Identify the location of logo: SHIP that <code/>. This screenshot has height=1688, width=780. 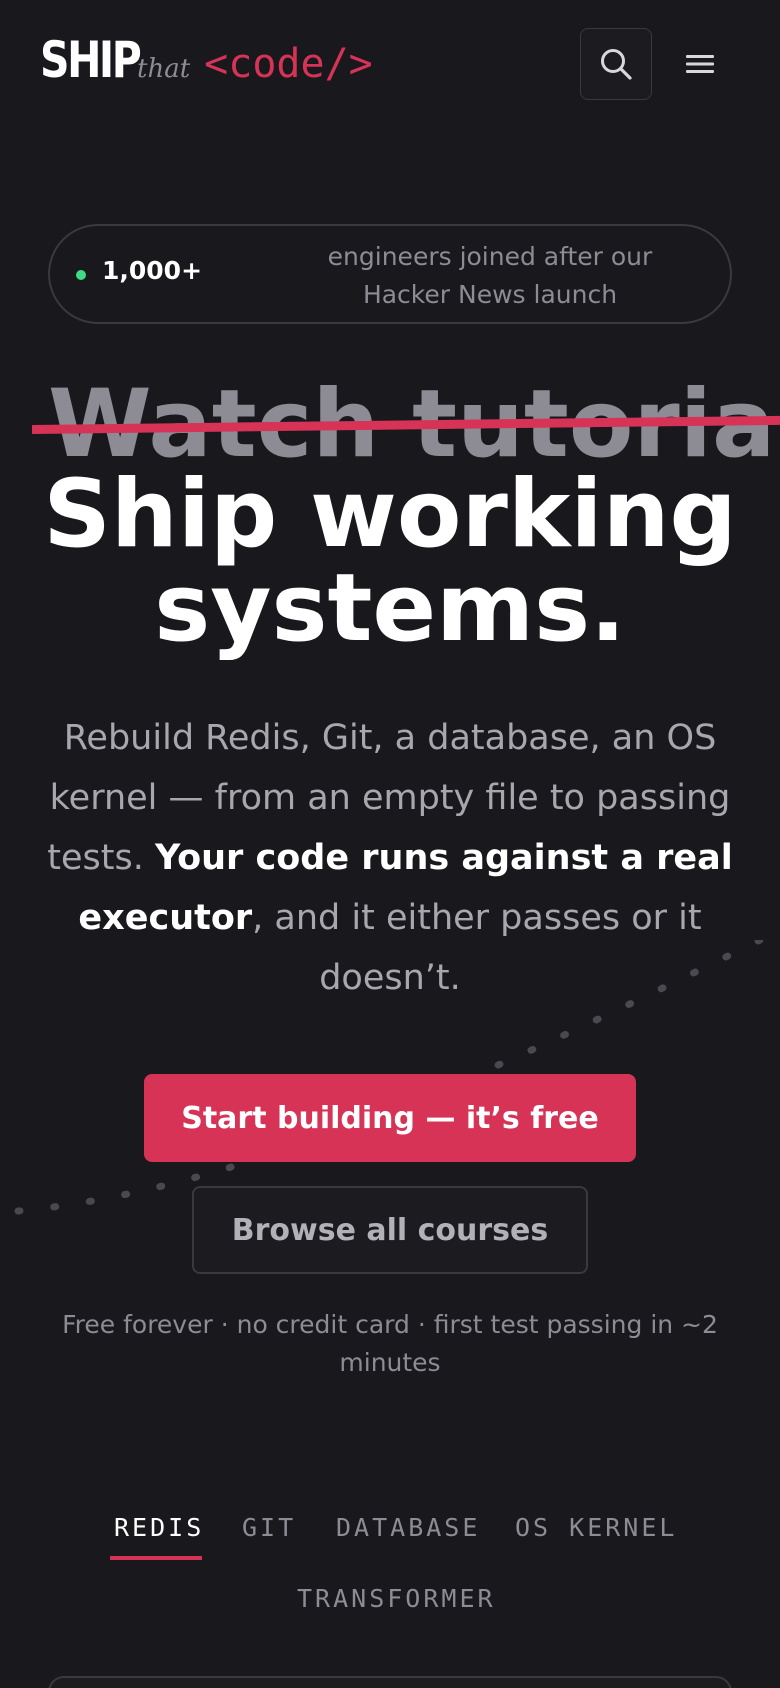
(206, 60).